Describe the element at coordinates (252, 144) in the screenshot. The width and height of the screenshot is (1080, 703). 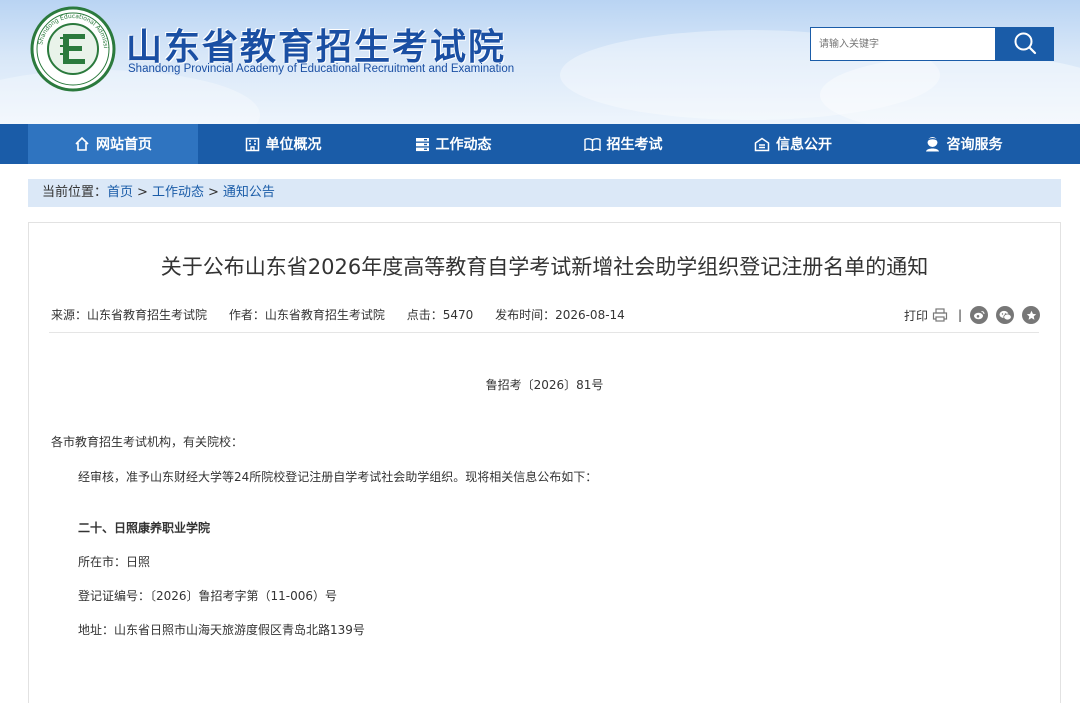
I see `building-icon` at that location.